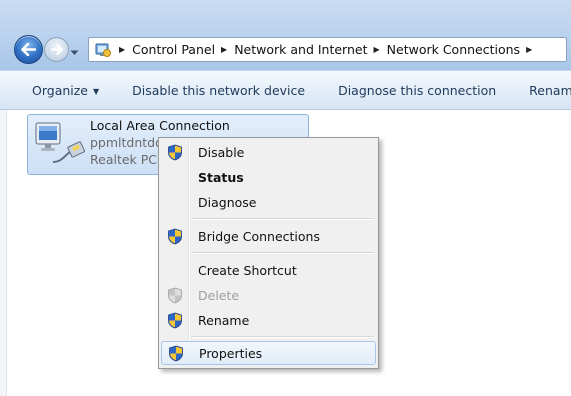  What do you see at coordinates (60, 90) in the screenshot?
I see `organize-label: Organize` at bounding box center [60, 90].